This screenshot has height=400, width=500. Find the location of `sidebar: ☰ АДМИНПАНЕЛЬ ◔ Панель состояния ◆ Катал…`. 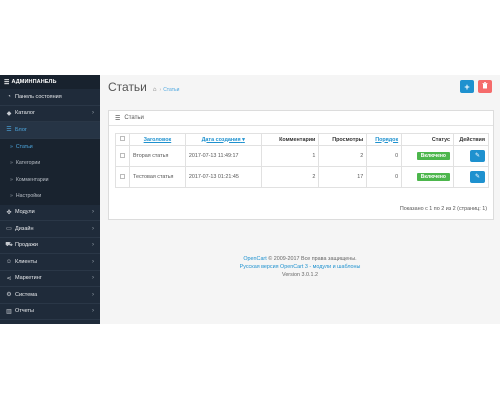

sidebar: ☰ АДМИНПАНЕЛЬ ◔ Панель состояния ◆ Катал… is located at coordinates (50, 199).